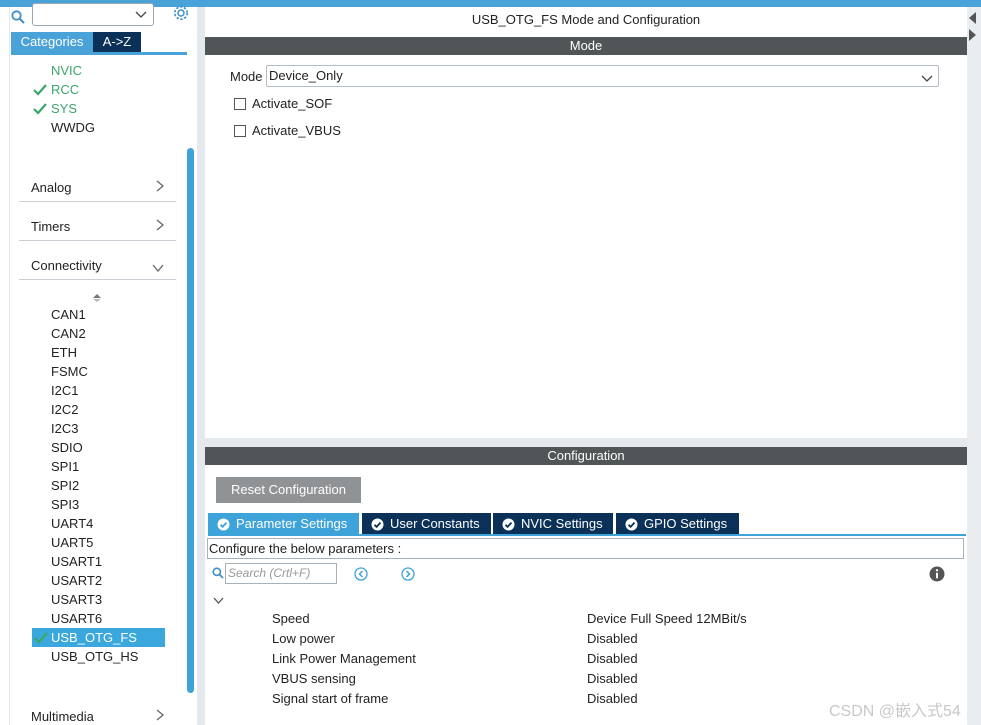  I want to click on checkbox-label: Activate_VBUS, so click(296, 130).